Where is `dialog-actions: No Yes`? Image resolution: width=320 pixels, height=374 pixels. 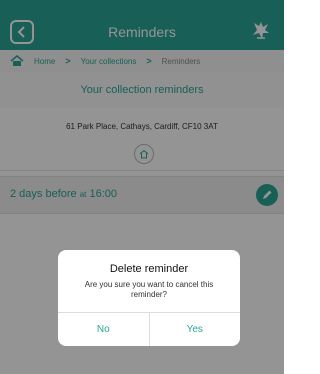
dialog-actions: No Yes is located at coordinates (149, 329).